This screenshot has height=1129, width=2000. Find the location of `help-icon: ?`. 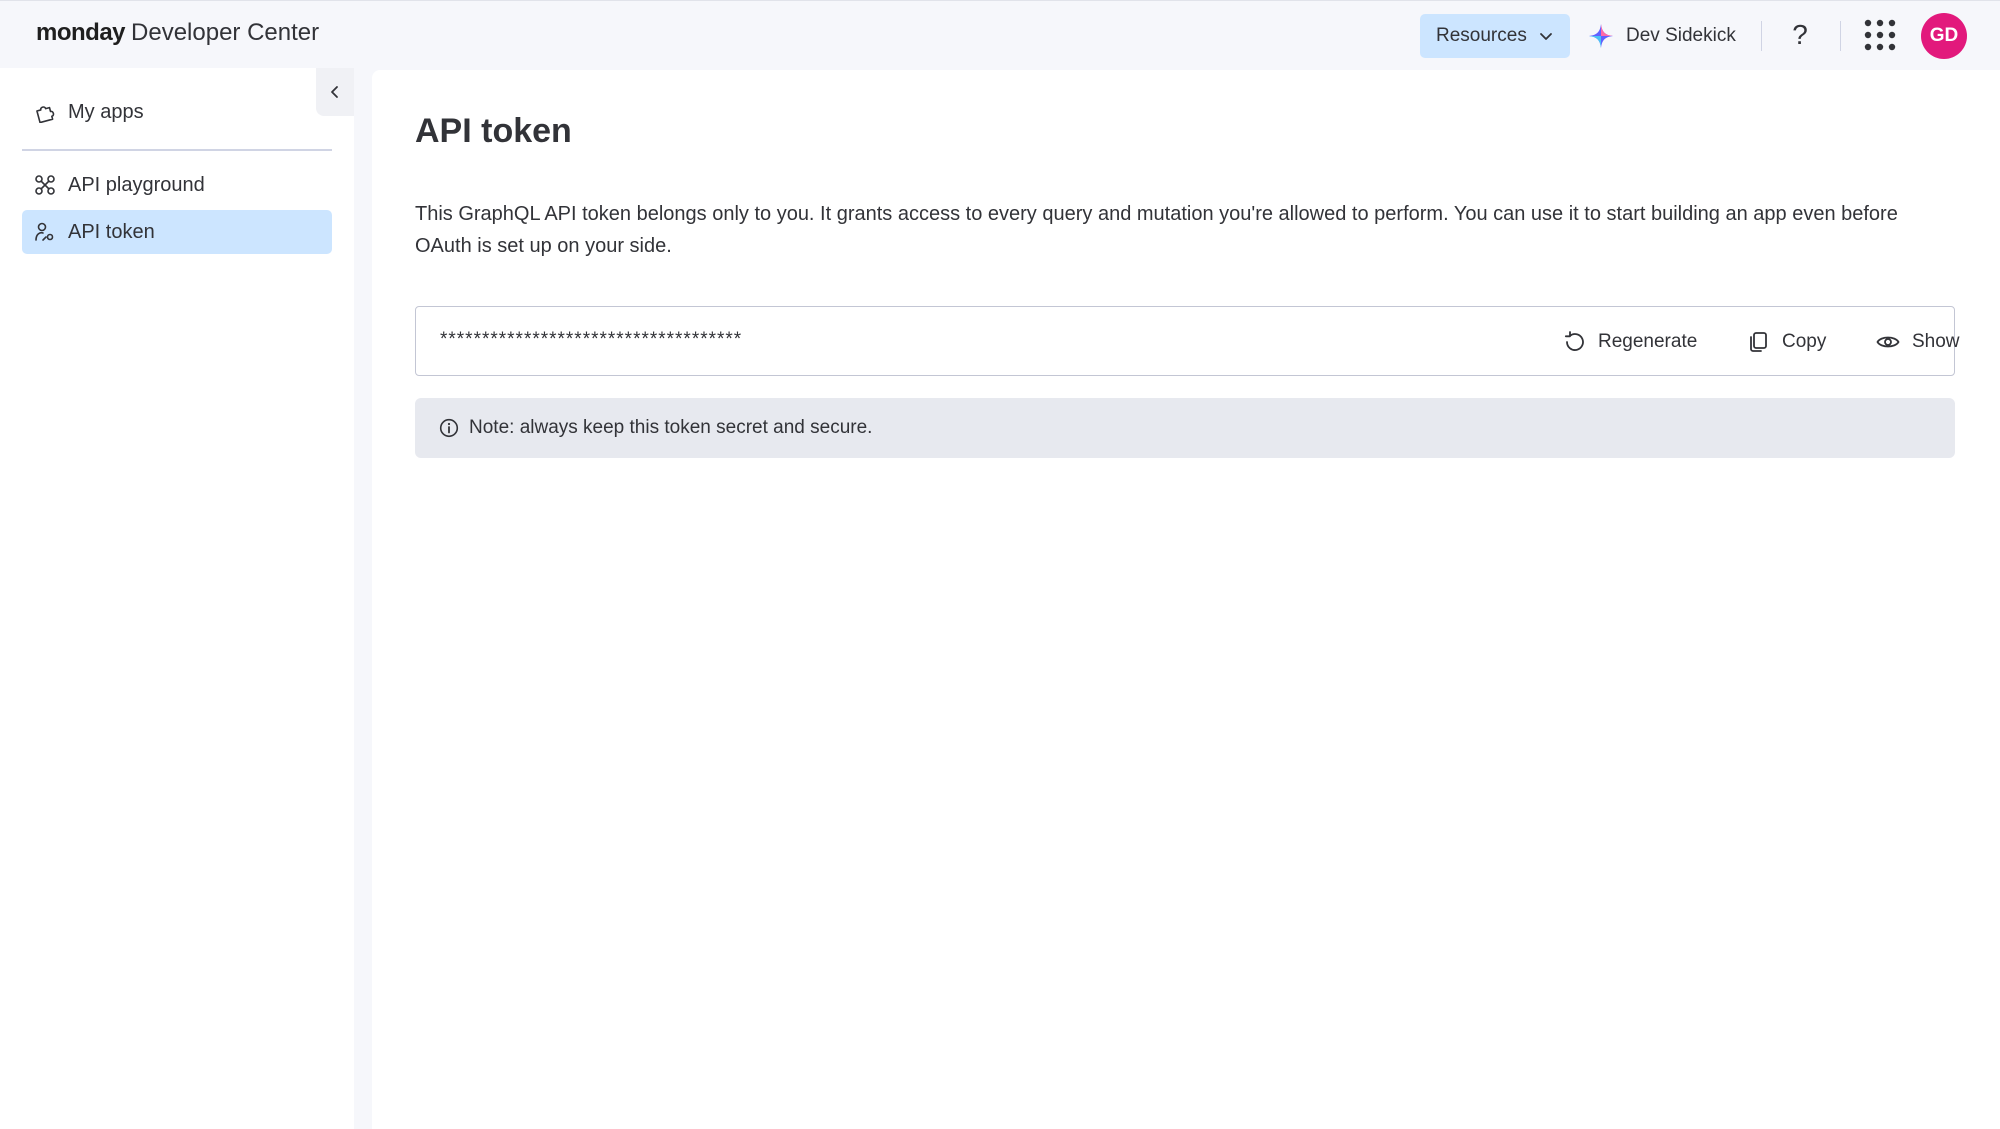

help-icon: ? is located at coordinates (1800, 34).